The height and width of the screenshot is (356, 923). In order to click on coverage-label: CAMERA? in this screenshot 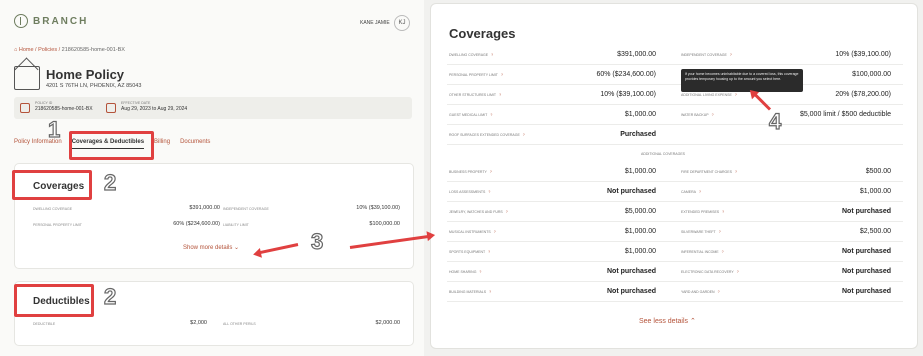, I will do `click(691, 192)`.